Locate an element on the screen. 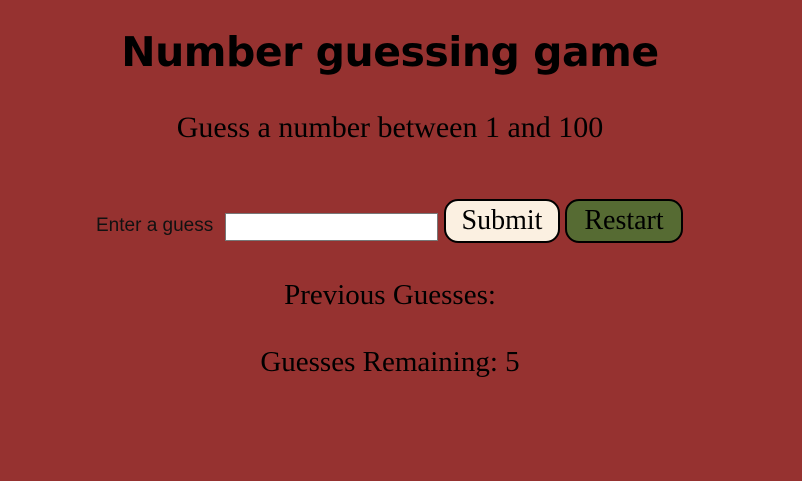 This screenshot has width=802, height=481. guess-label: Enter a guess is located at coordinates (155, 225).